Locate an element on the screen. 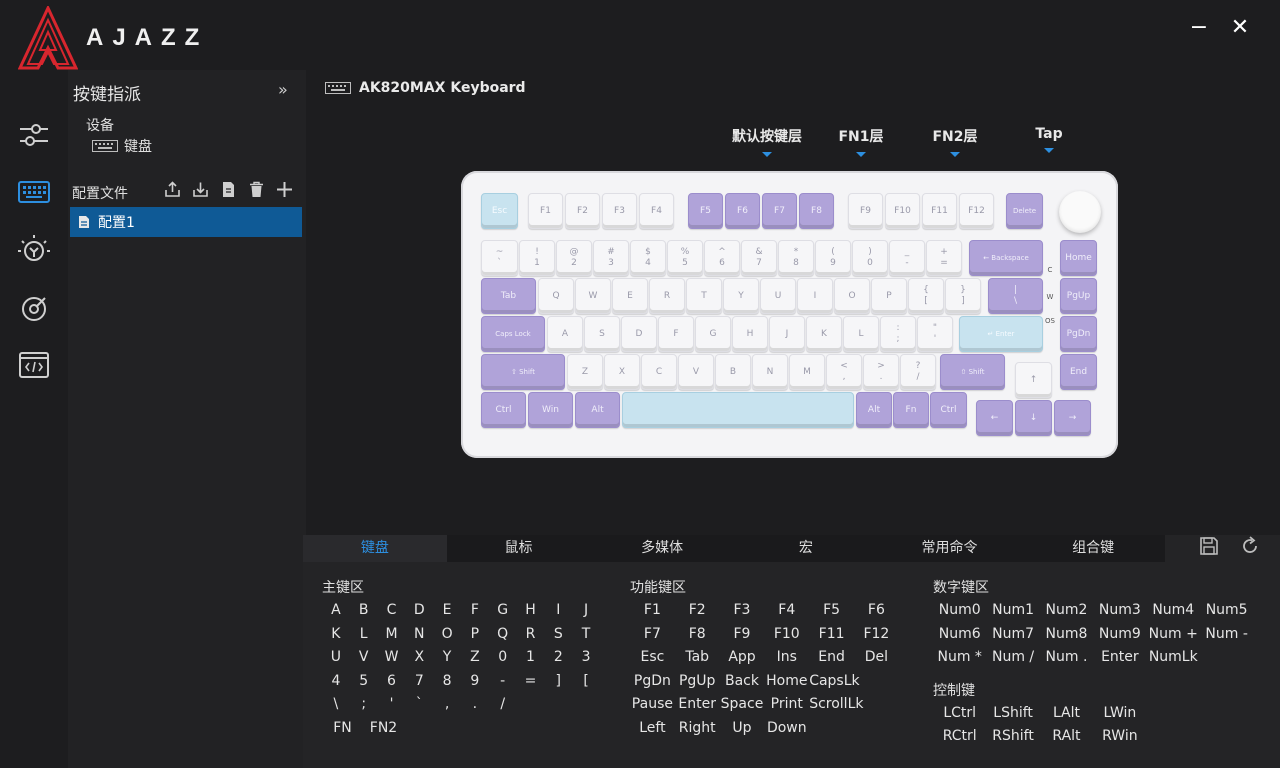 The width and height of the screenshot is (1280, 768). keycap: ) 0 is located at coordinates (870, 258).